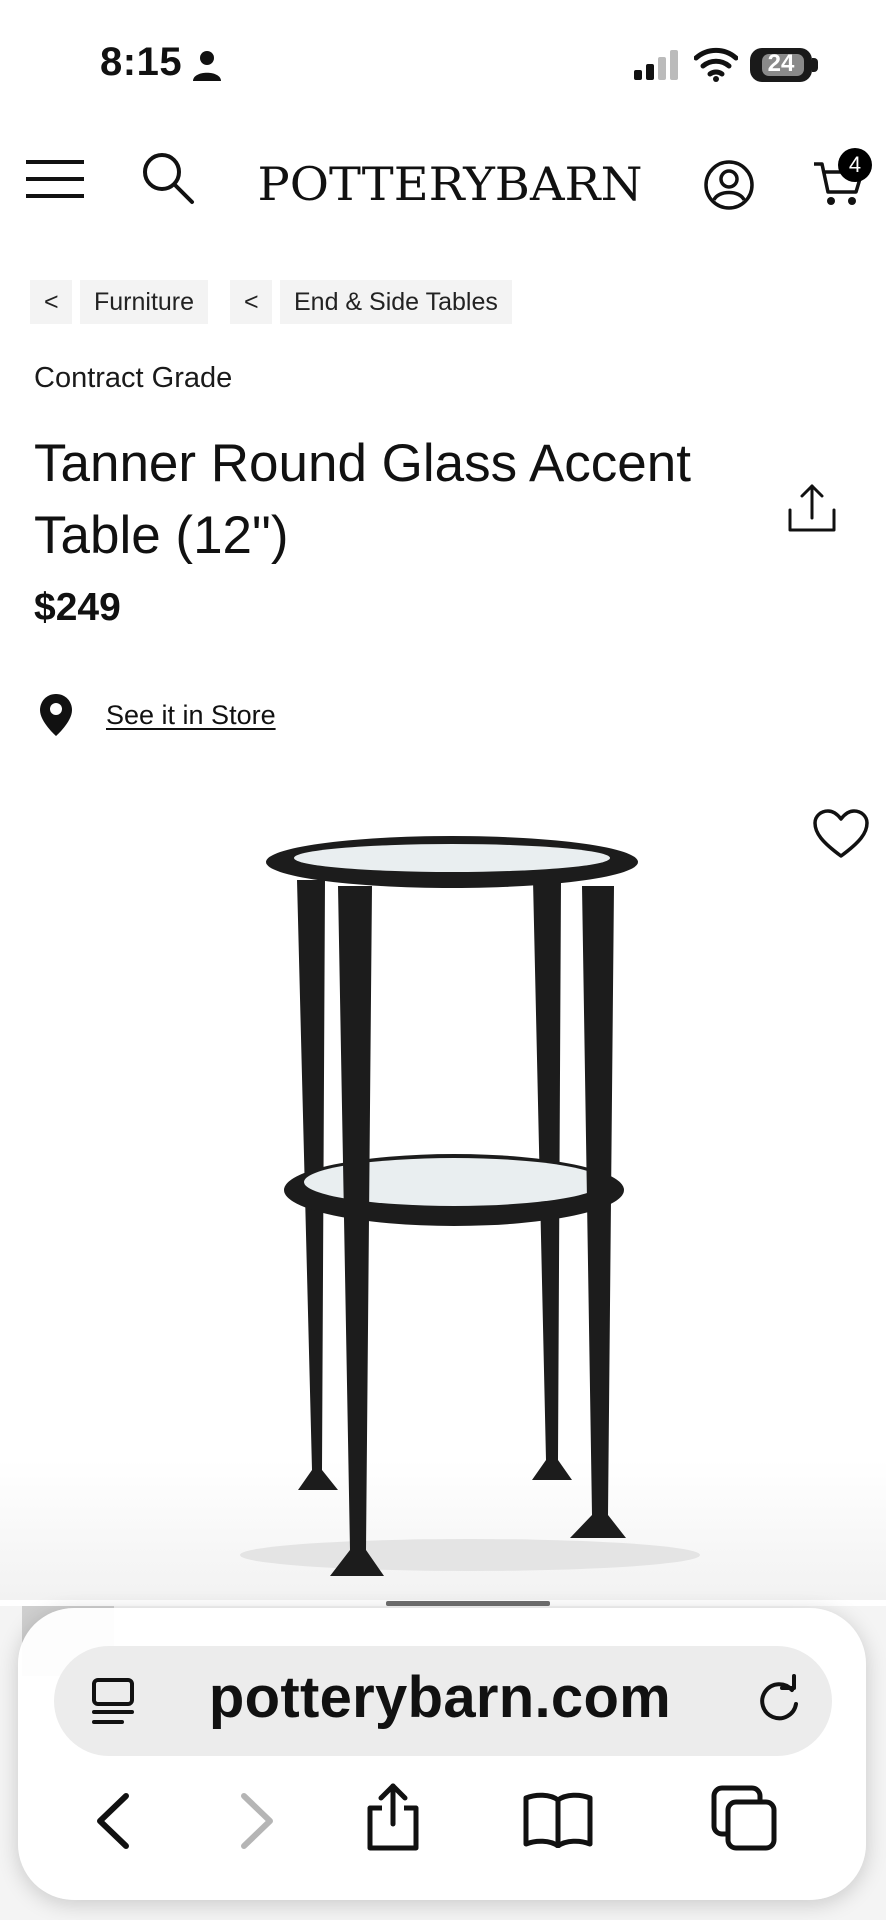 This screenshot has width=886, height=1920. What do you see at coordinates (745, 1819) in the screenshot?
I see `tabs-icon` at bounding box center [745, 1819].